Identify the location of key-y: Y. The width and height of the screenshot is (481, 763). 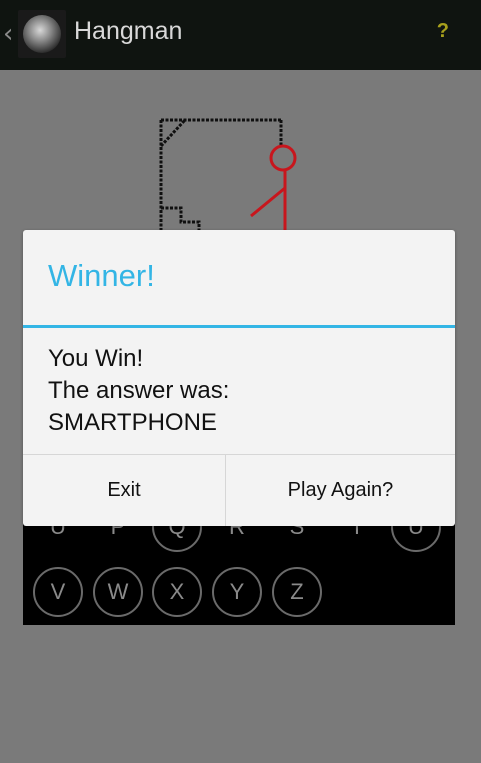
(237, 592).